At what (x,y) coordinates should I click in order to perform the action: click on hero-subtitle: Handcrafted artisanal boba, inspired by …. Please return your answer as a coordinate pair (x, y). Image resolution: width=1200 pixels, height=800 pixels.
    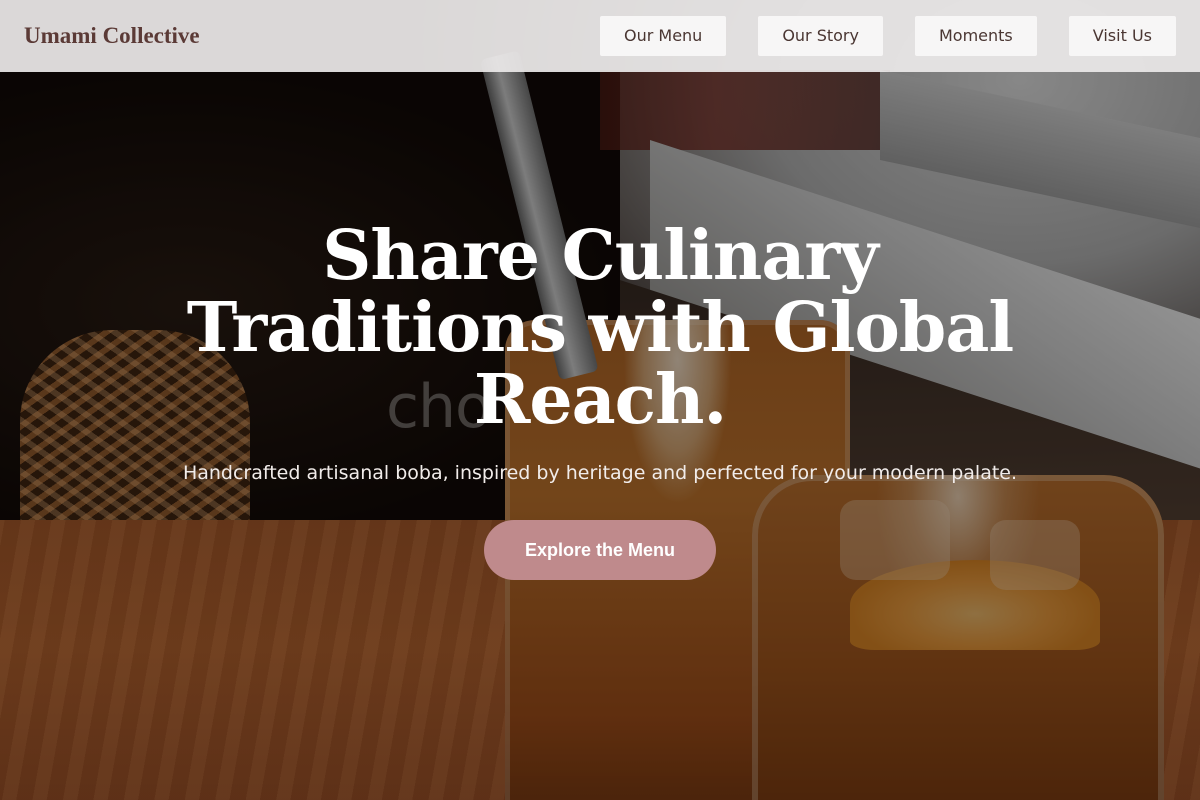
    Looking at the image, I should click on (600, 473).